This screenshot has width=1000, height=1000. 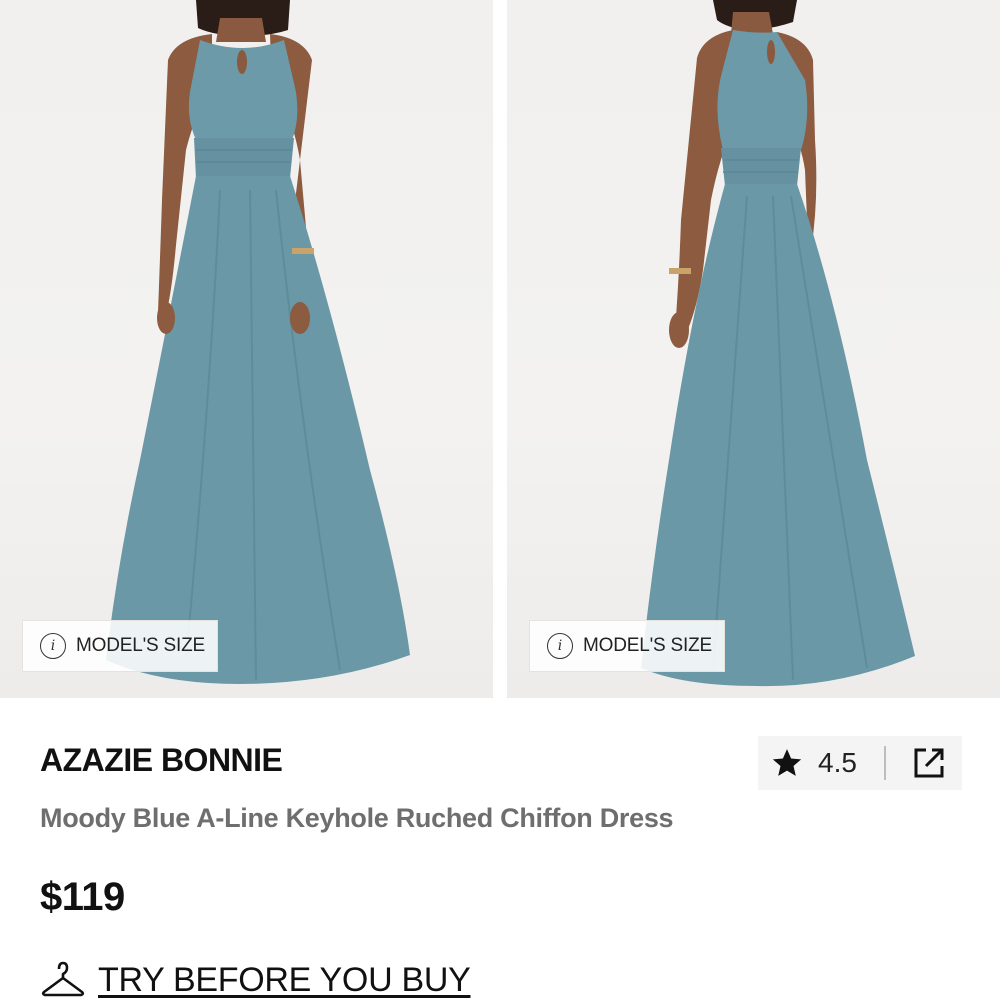 I want to click on try-before-label: TRY BEFORE YOU BUY, so click(x=284, y=979).